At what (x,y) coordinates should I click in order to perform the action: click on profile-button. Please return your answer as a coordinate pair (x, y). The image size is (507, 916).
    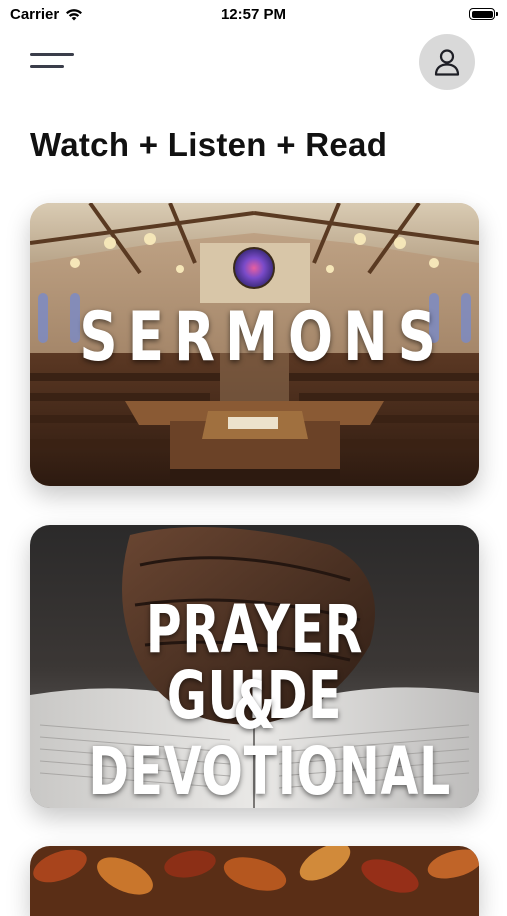
    Looking at the image, I should click on (447, 62).